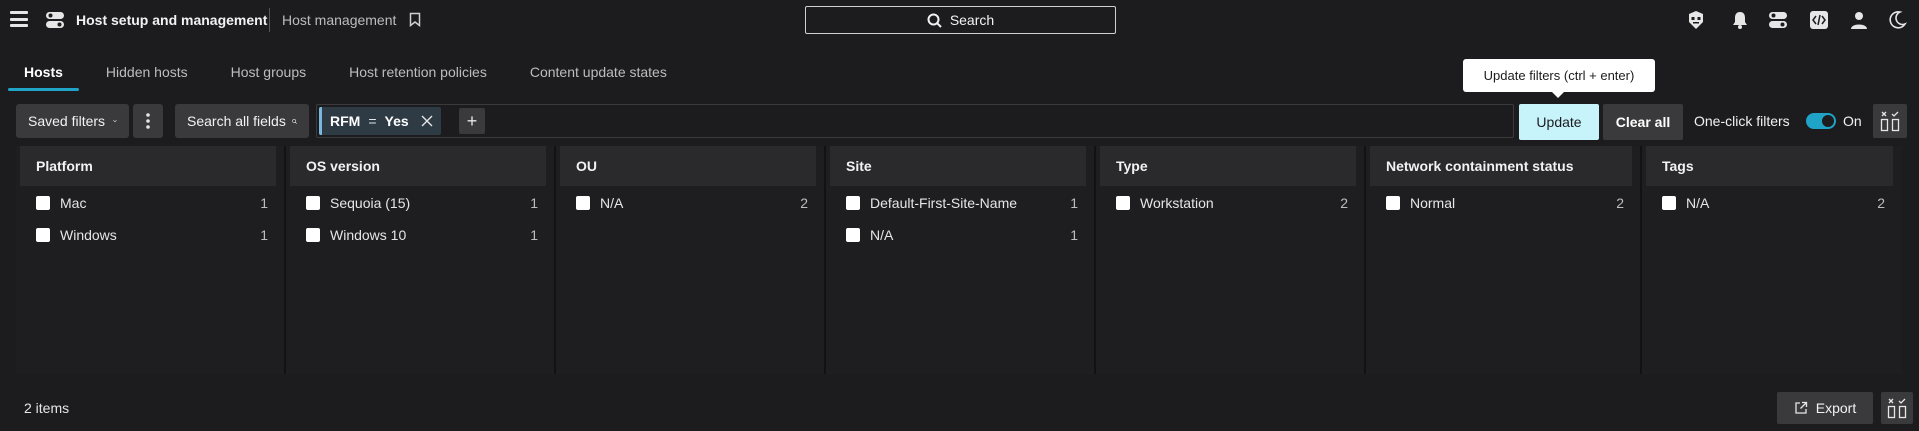  I want to click on panel-title: Type, so click(1228, 166).